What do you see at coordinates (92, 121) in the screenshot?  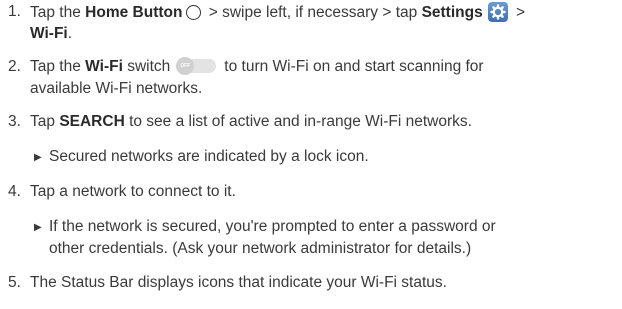 I see `search-label: SEARCH` at bounding box center [92, 121].